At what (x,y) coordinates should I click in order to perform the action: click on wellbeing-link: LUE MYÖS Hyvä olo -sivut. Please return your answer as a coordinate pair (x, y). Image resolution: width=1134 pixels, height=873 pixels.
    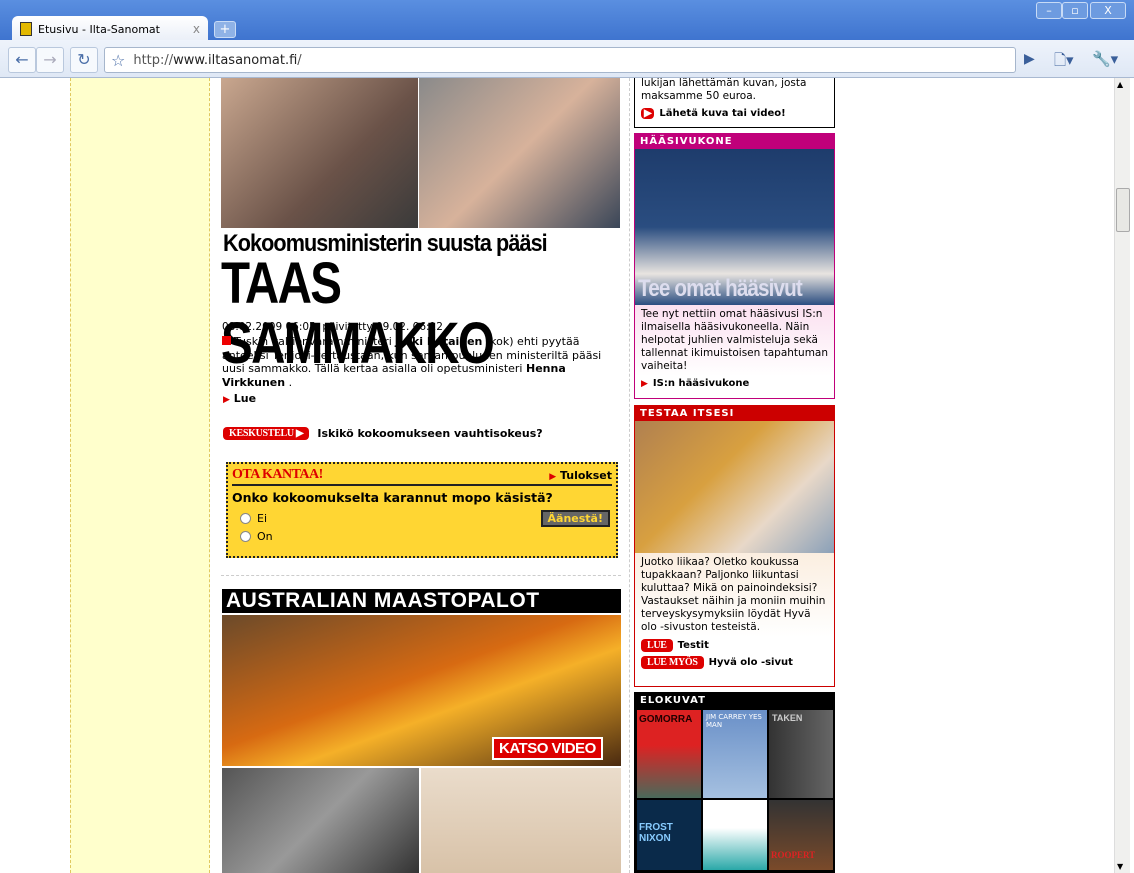
    Looking at the image, I should click on (734, 662).